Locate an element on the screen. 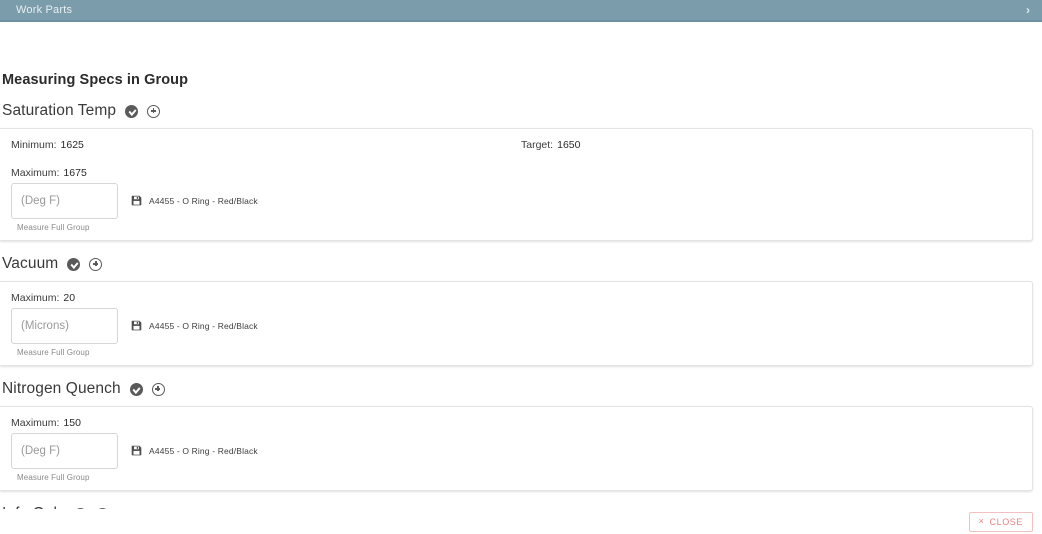 This screenshot has width=1042, height=534. chevron-right-icon: › is located at coordinates (1028, 10).